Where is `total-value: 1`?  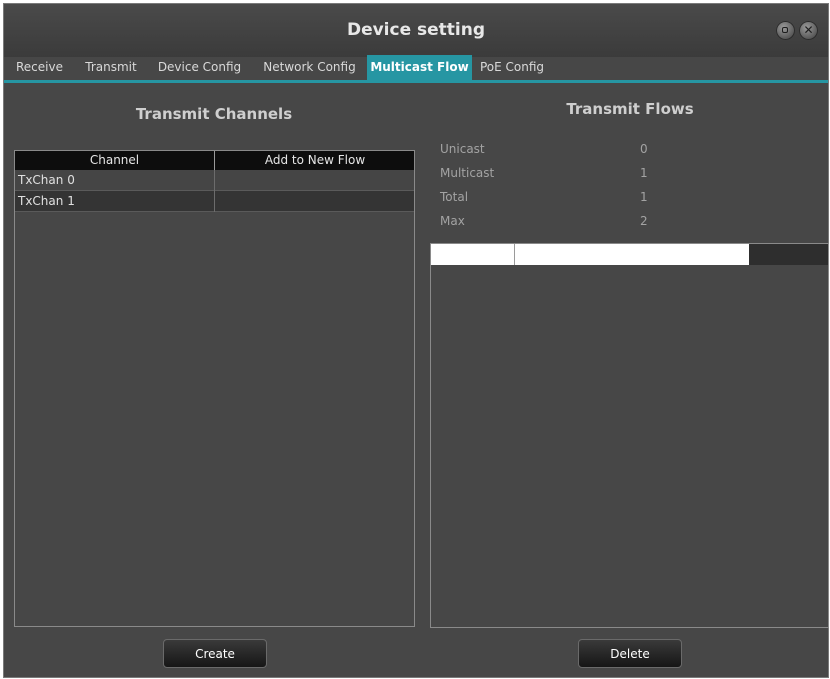
total-value: 1 is located at coordinates (644, 197).